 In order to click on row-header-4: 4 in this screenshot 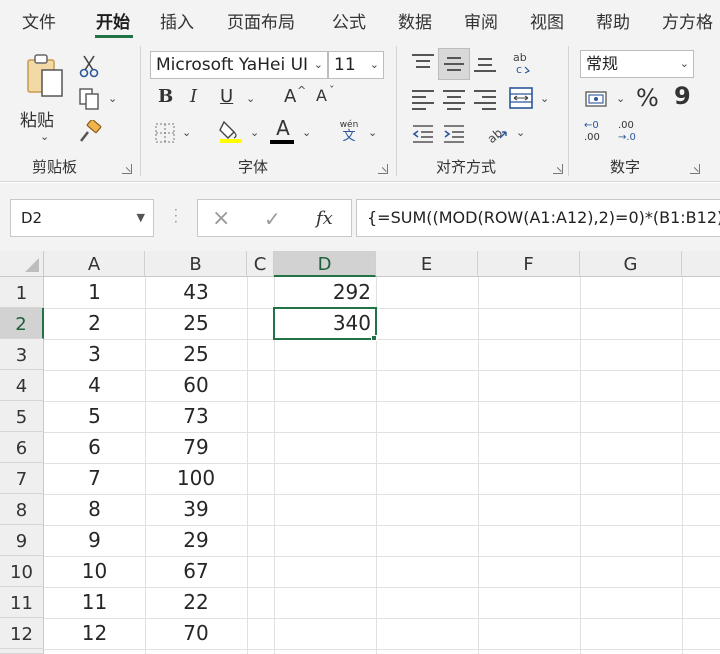, I will do `click(22, 385)`.